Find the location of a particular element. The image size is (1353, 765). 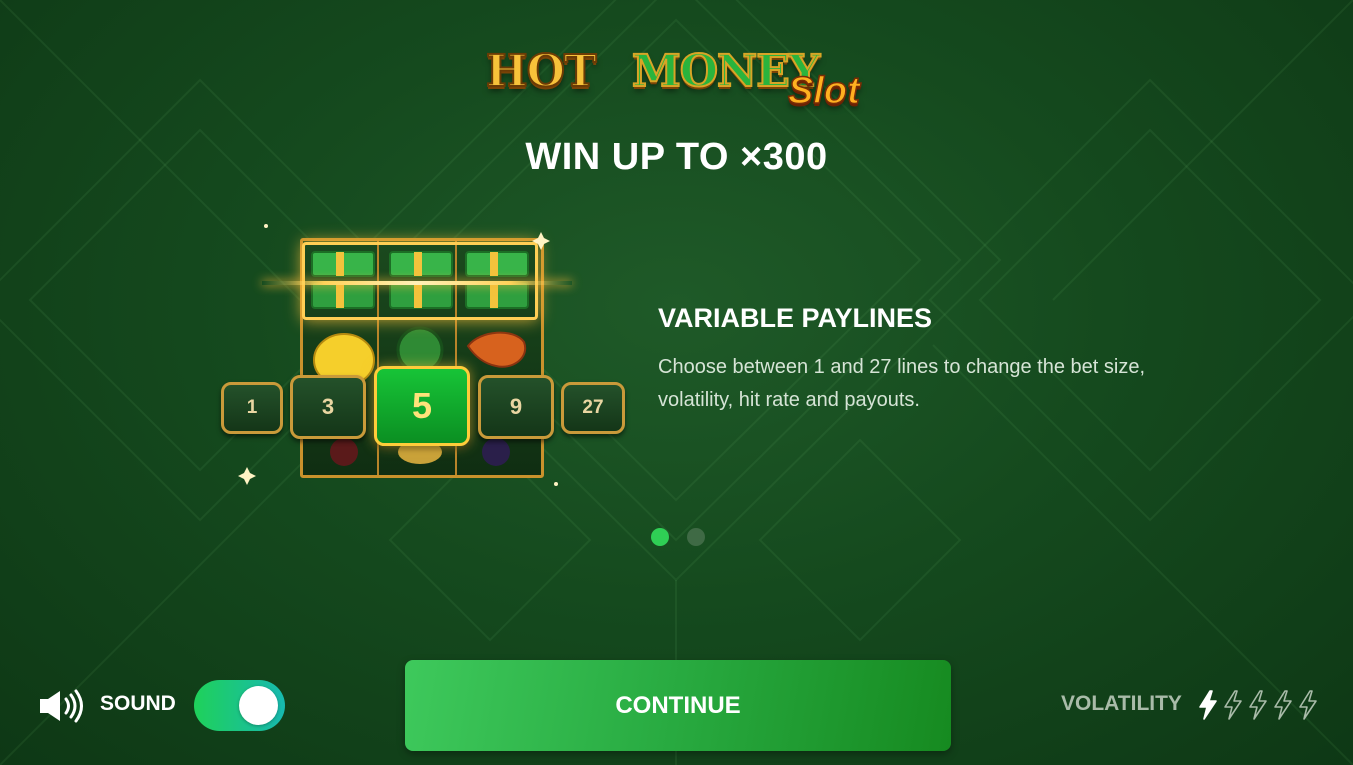

payline-button-3: 3 is located at coordinates (328, 407).